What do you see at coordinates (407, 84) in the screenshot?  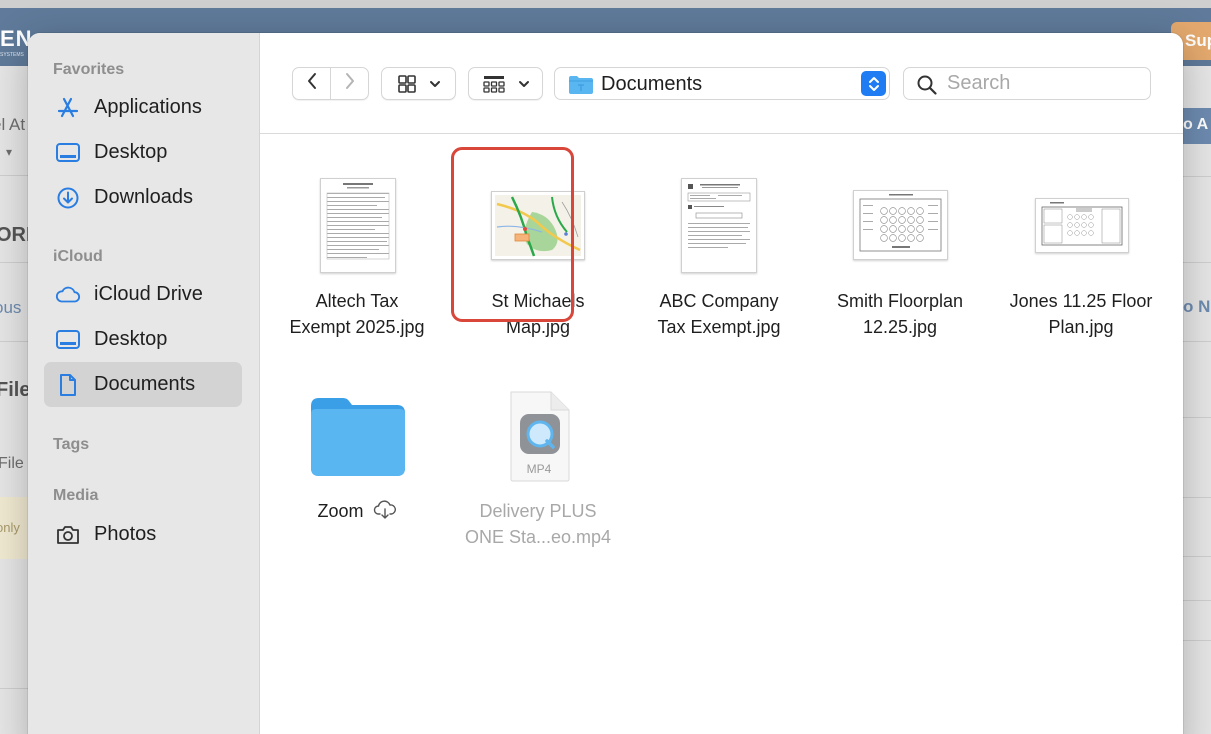 I see `grid-view-icon` at bounding box center [407, 84].